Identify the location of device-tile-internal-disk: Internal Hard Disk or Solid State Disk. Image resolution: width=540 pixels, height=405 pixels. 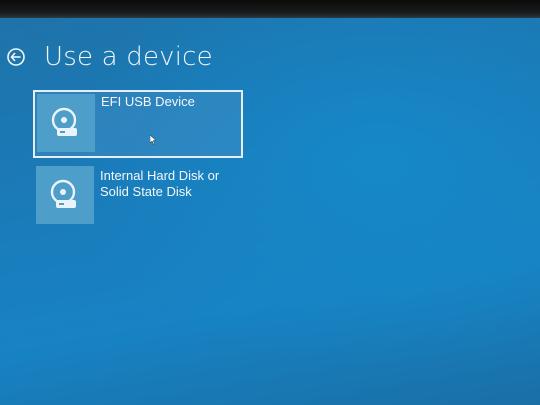
(136, 196).